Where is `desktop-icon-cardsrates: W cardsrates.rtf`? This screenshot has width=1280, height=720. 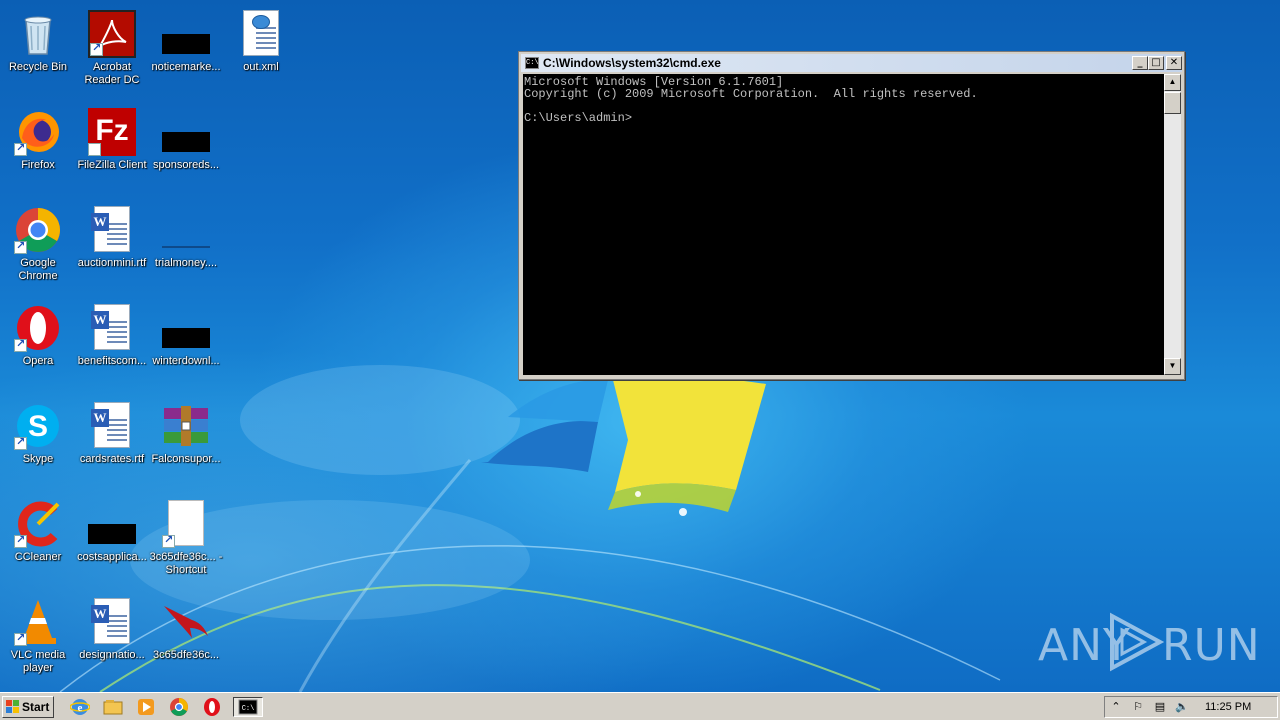
desktop-icon-cardsrates: W cardsrates.rtf is located at coordinates (112, 442).